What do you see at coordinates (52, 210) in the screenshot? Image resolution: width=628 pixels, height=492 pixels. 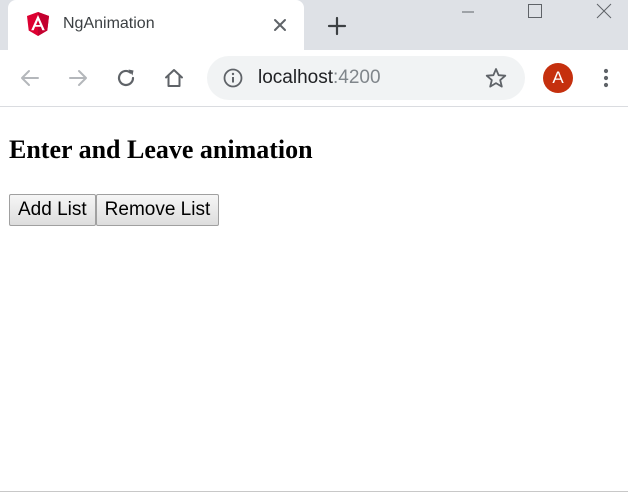 I see `add-list-button: Add List` at bounding box center [52, 210].